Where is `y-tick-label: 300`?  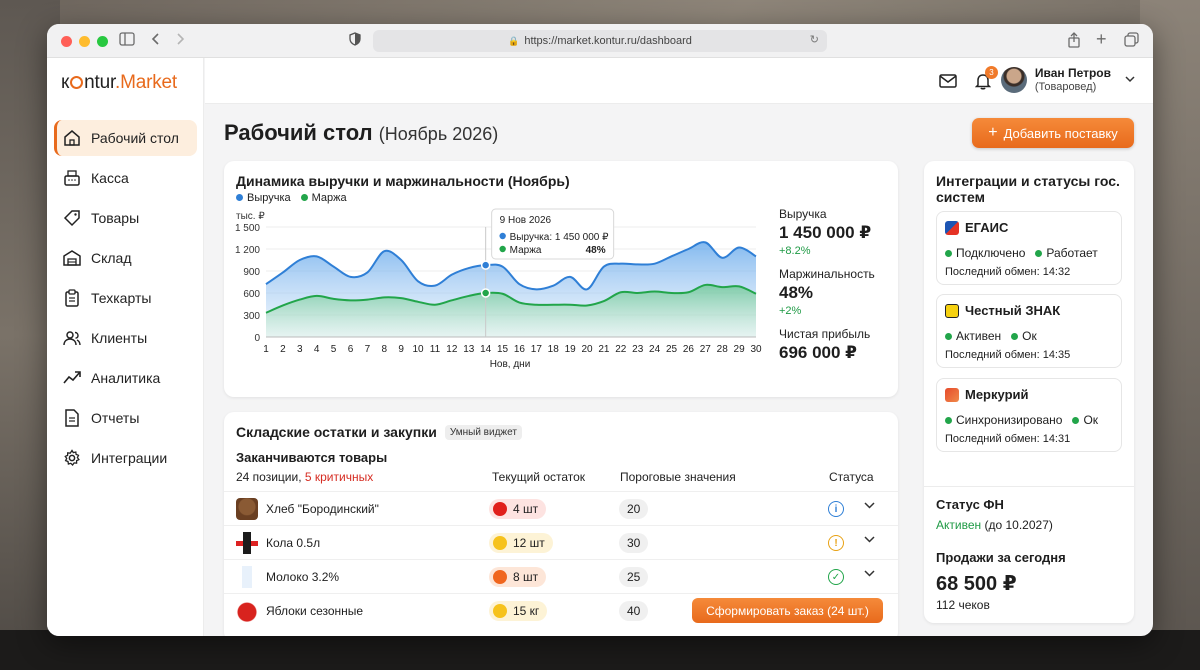
y-tick-label: 300 is located at coordinates (251, 316).